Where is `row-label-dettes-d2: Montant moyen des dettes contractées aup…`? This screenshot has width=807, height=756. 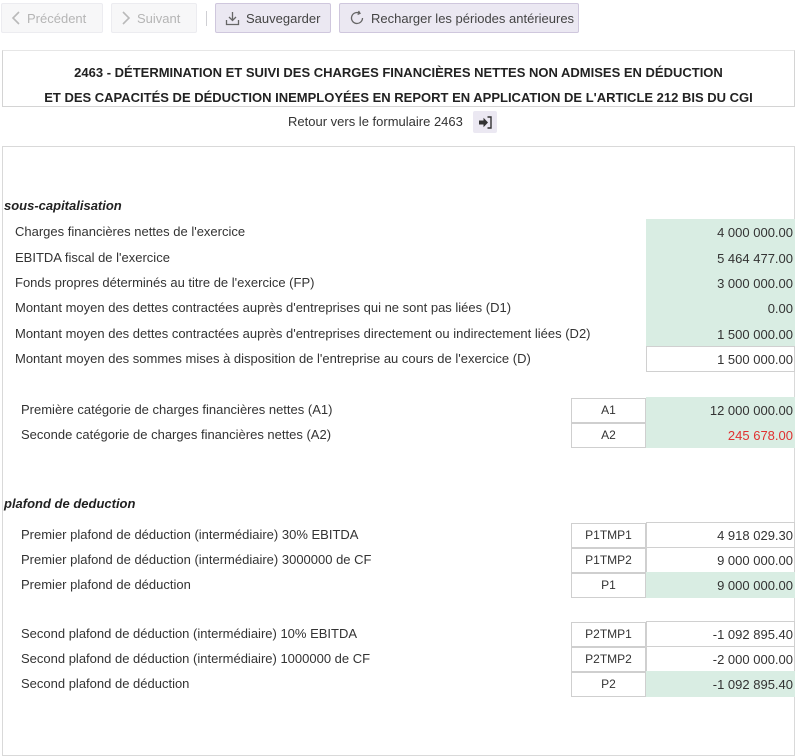
row-label-dettes-d2: Montant moyen des dettes contractées aup… is located at coordinates (303, 333).